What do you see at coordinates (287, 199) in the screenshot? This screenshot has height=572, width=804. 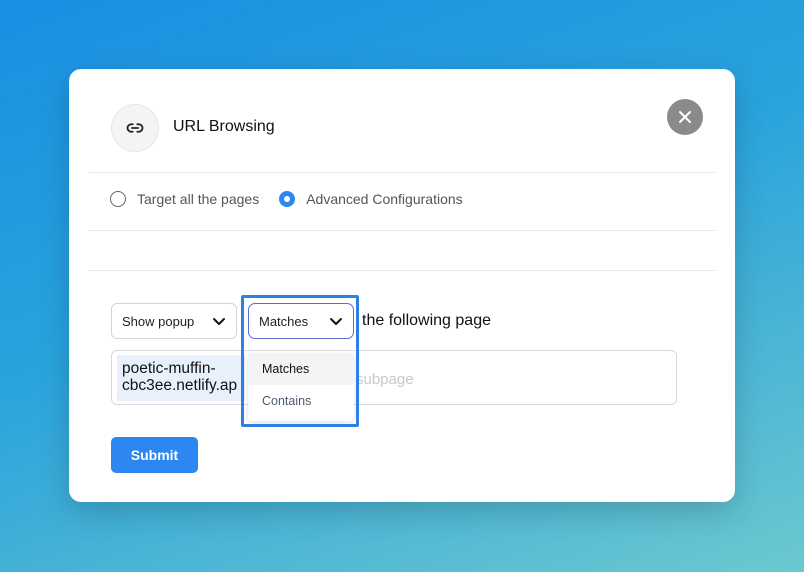 I see `radio-button-checked` at bounding box center [287, 199].